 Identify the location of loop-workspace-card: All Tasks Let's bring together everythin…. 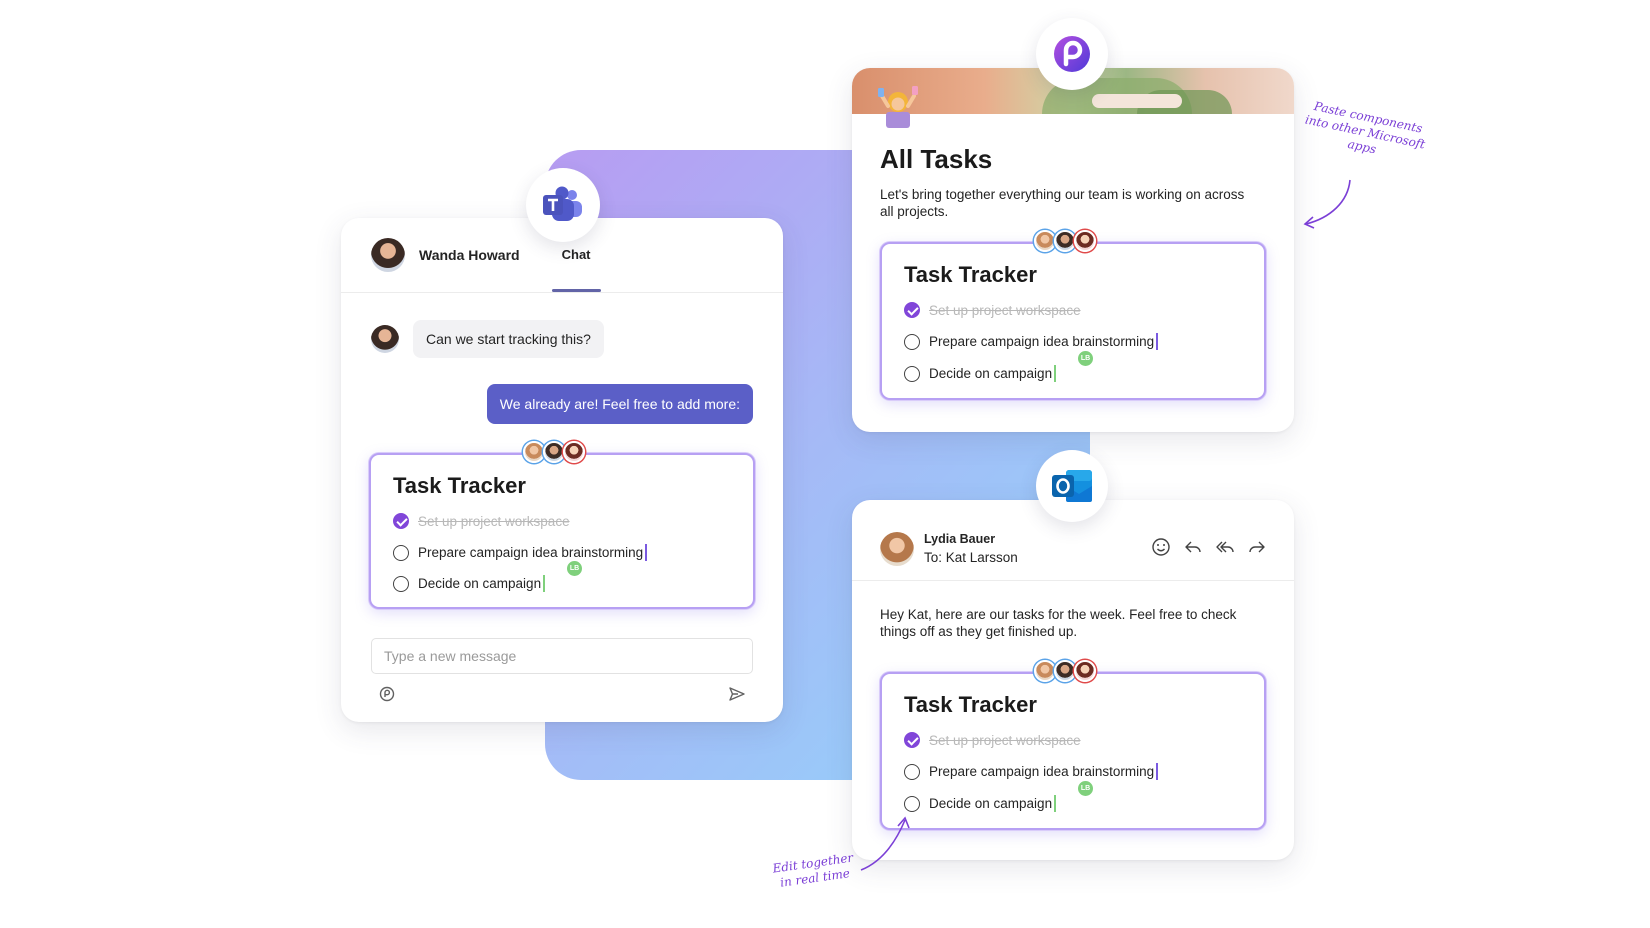
(1073, 250).